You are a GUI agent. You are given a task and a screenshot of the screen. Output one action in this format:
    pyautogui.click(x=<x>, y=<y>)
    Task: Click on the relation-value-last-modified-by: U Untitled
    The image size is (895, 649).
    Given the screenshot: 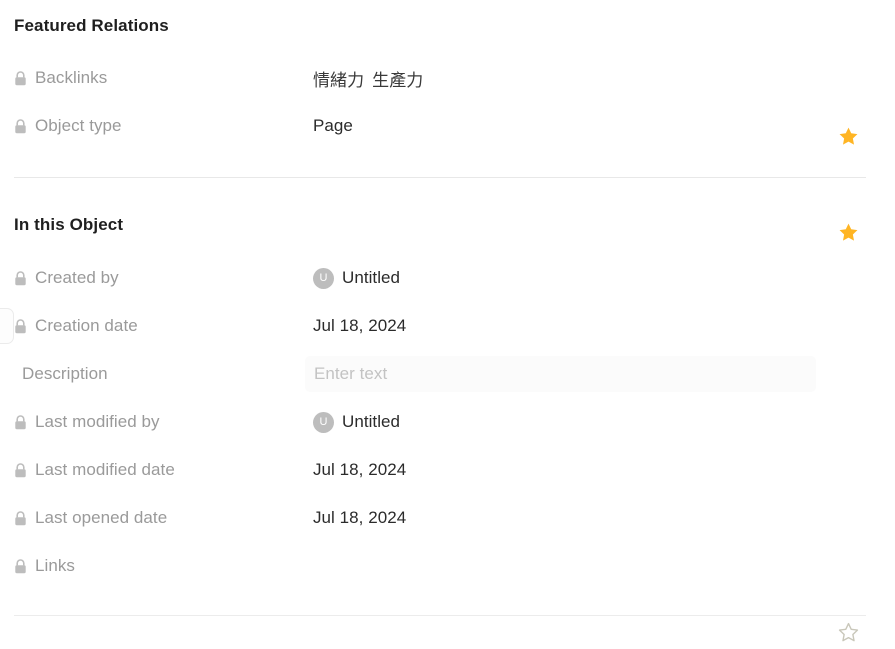 What is the action you would take?
    pyautogui.click(x=356, y=422)
    